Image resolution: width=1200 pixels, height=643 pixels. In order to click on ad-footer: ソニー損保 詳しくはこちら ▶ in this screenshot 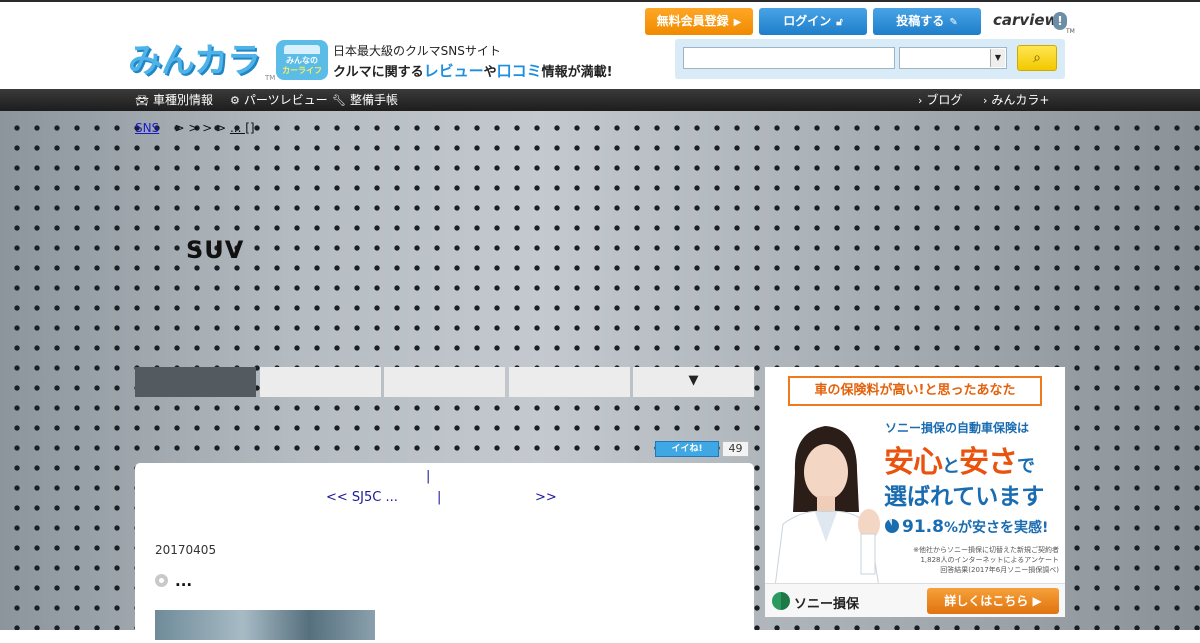, I will do `click(915, 600)`.